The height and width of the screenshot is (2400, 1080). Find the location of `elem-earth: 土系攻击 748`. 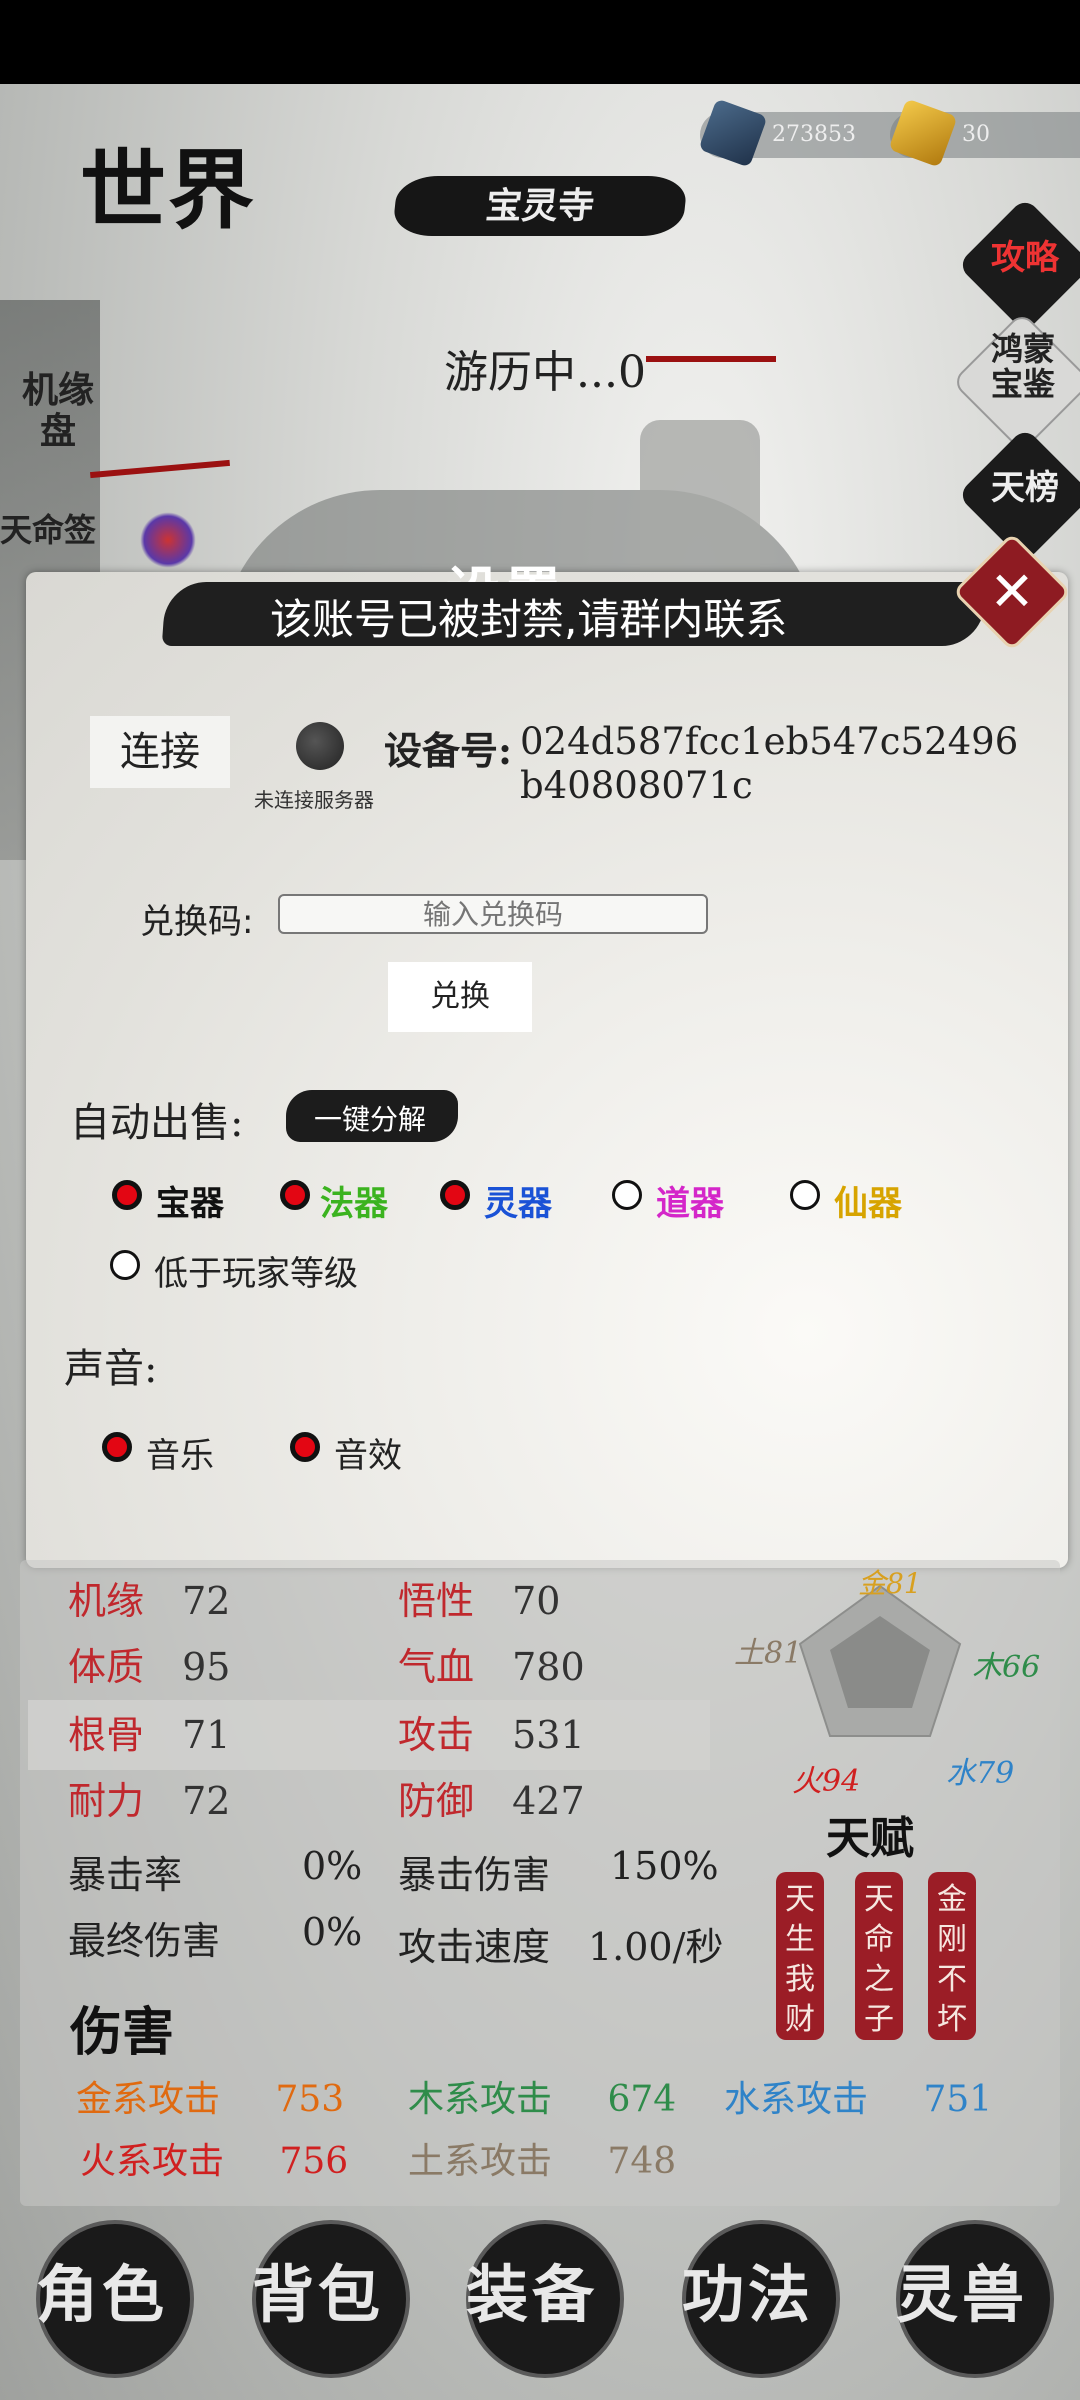

elem-earth: 土系攻击 748 is located at coordinates (542, 2158).